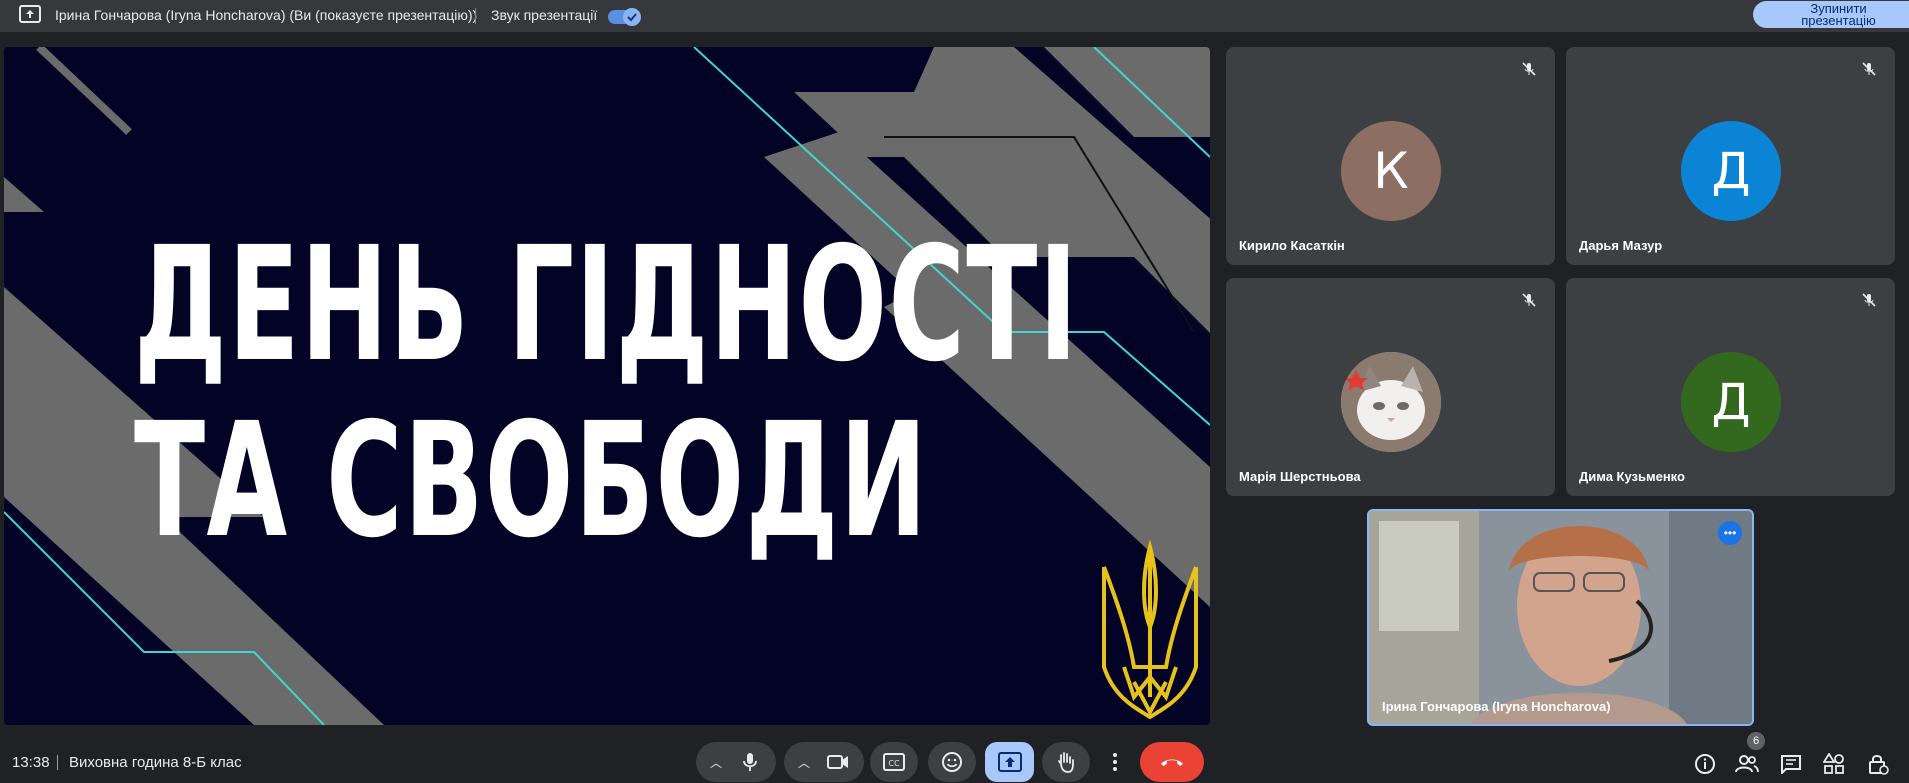 The height and width of the screenshot is (783, 1909). I want to click on svg-text: CC, so click(894, 763).